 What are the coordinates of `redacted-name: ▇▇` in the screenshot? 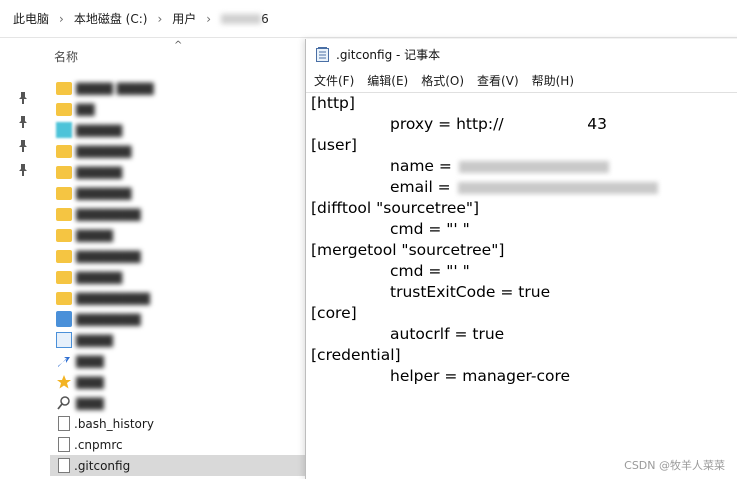 It's located at (85, 108).